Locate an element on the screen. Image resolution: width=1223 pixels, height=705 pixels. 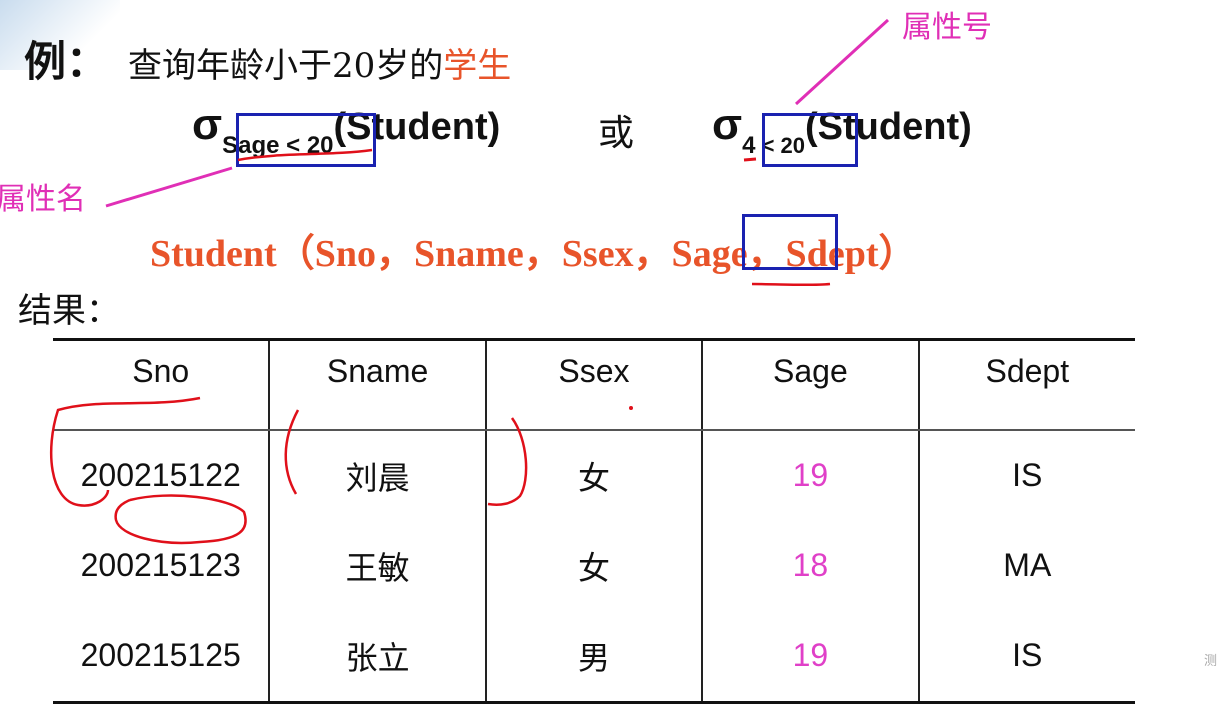
column-header: Sage is located at coordinates (810, 384).